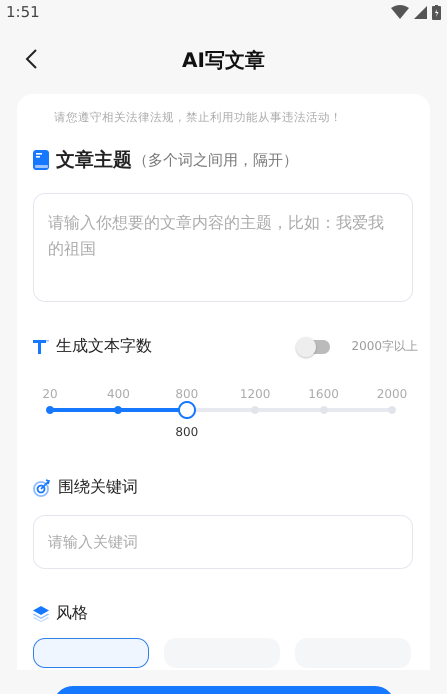 Image resolution: width=447 pixels, height=694 pixels. Describe the element at coordinates (50, 394) in the screenshot. I see `tick-label: 20` at that location.